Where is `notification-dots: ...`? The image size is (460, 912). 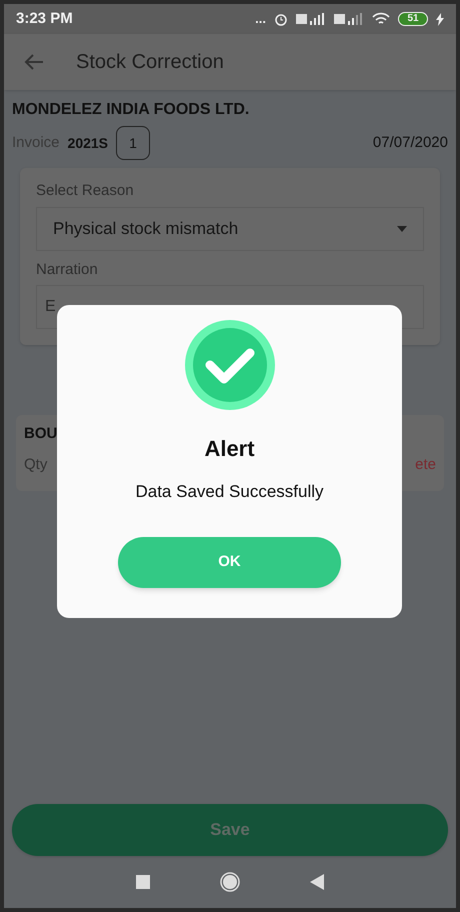 notification-dots: ... is located at coordinates (260, 19).